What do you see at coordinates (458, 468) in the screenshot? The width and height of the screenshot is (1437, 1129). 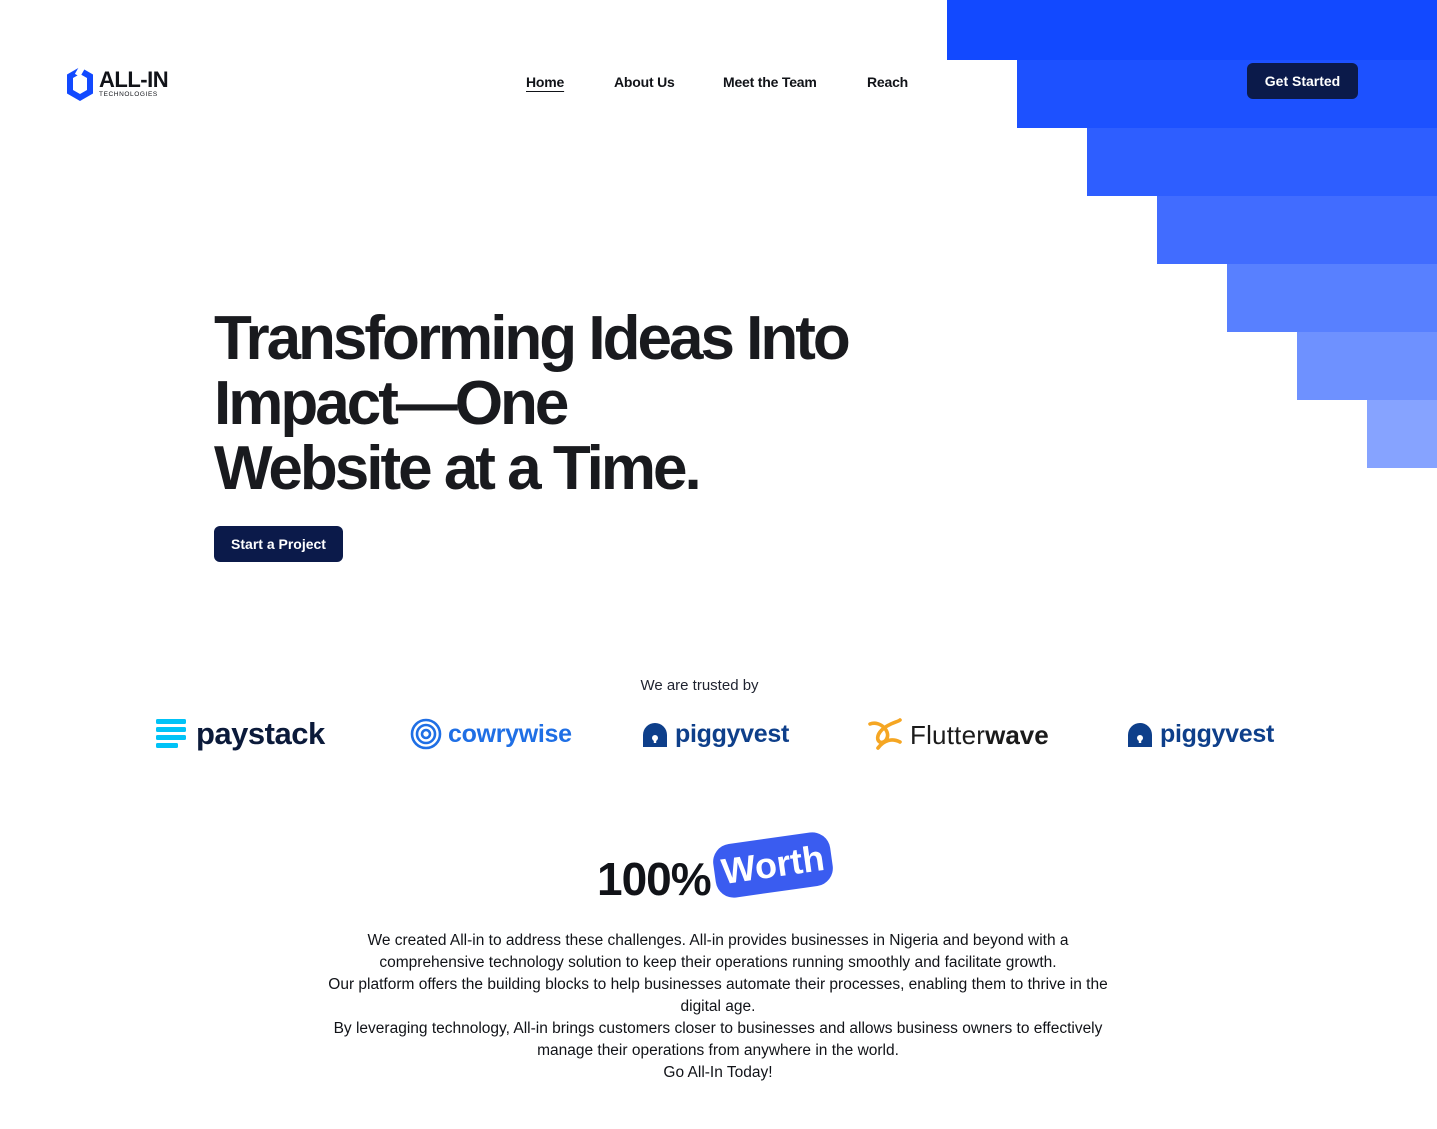 I see `hero-title-line-3: Website at a Time.` at bounding box center [458, 468].